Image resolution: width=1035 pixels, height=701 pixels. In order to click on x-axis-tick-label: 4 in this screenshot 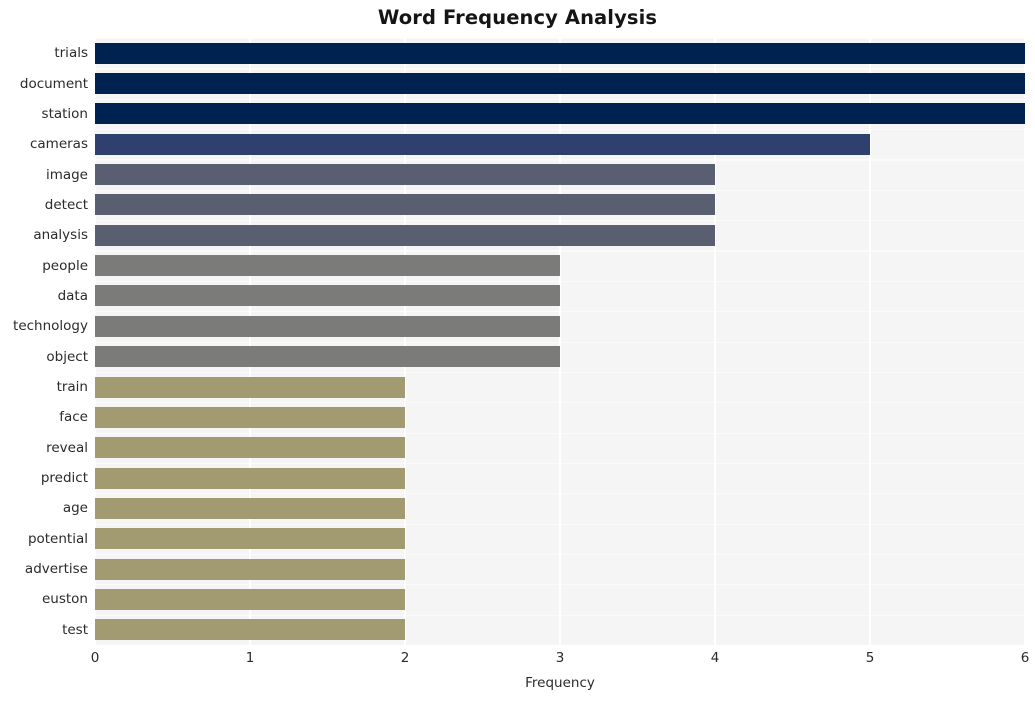, I will do `click(715, 658)`.